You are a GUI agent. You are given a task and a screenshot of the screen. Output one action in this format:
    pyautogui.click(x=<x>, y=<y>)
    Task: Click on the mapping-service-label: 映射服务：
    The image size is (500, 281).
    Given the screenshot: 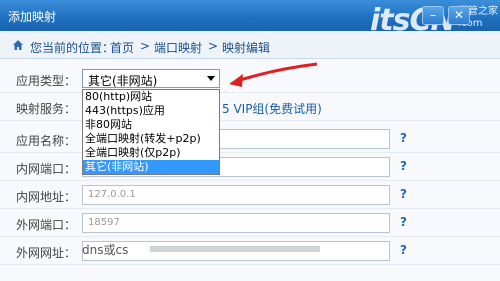 What is the action you would take?
    pyautogui.click(x=46, y=109)
    